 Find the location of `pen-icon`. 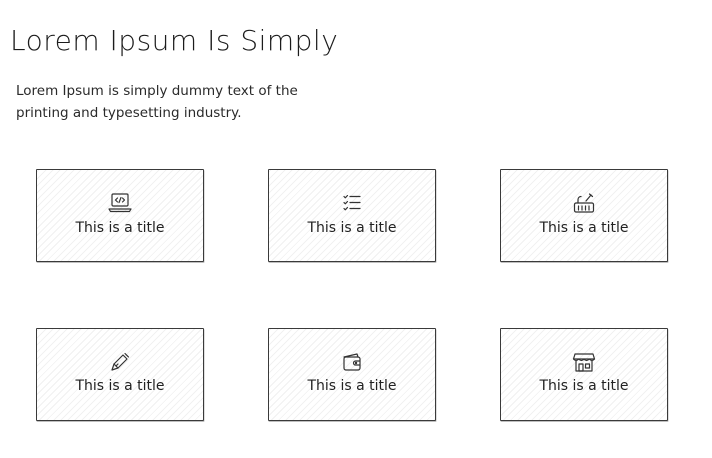

pen-icon is located at coordinates (120, 362).